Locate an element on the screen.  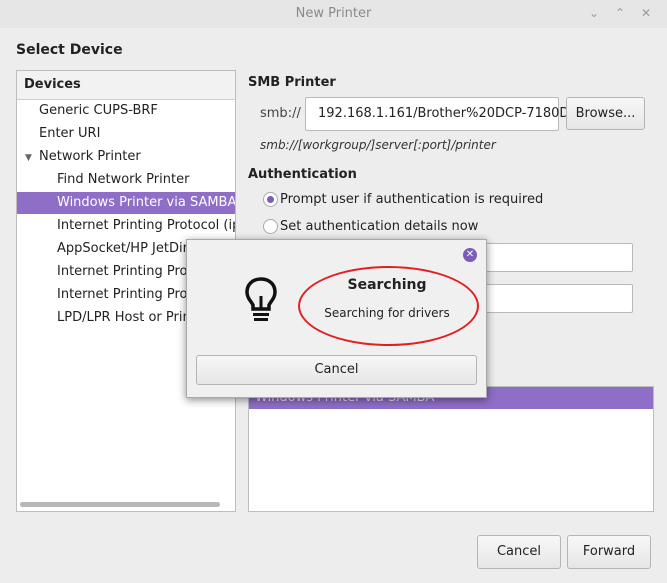
devices-header: Devices is located at coordinates (126, 85).